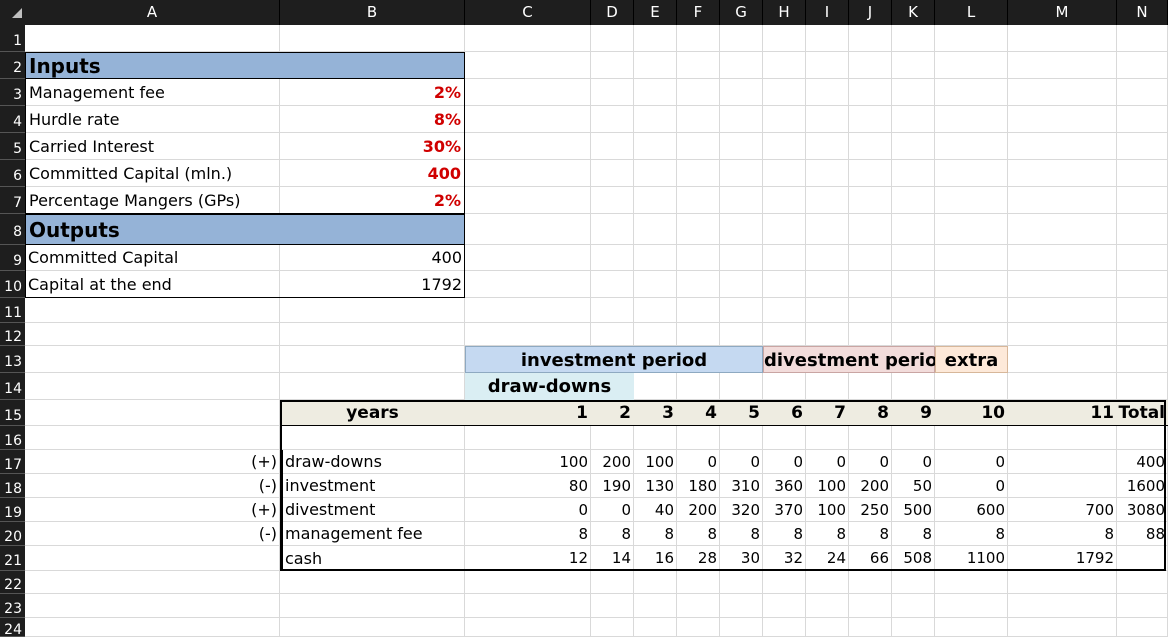 This screenshot has height=643, width=1168. What do you see at coordinates (12, 229) in the screenshot?
I see `row-header-8: 8` at bounding box center [12, 229].